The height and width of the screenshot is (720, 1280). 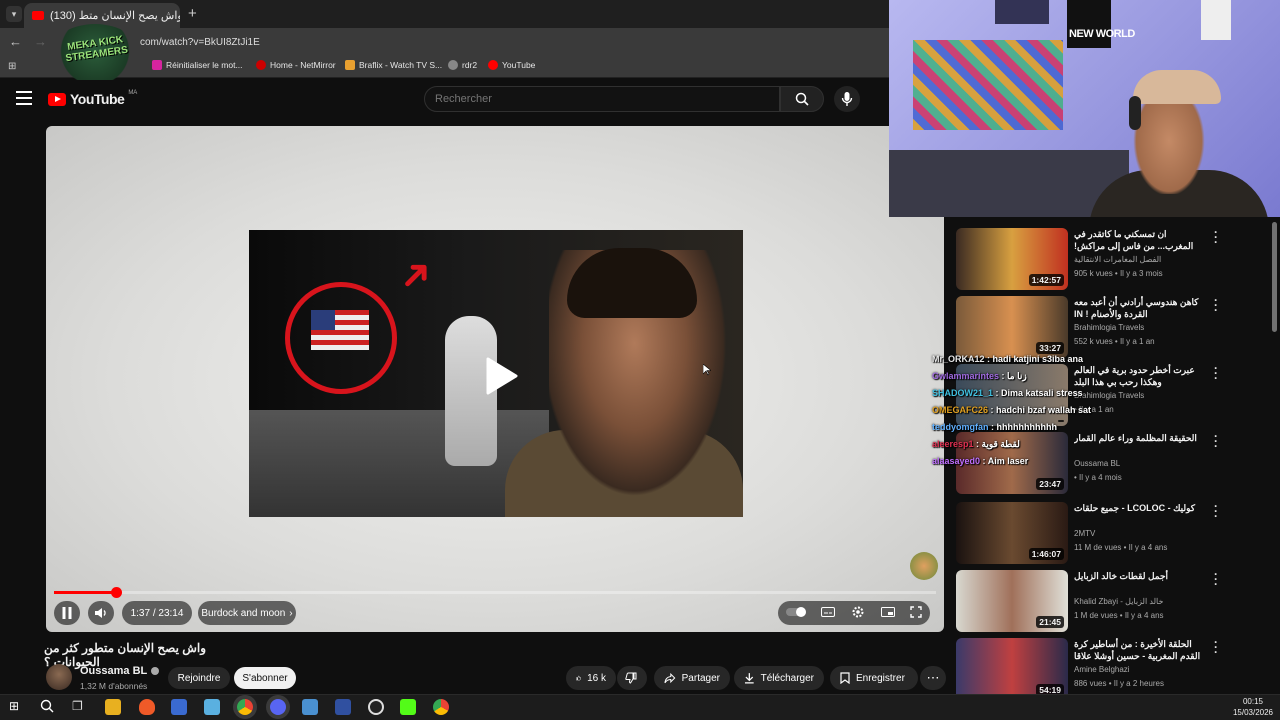 What do you see at coordinates (779, 678) in the screenshot?
I see `download-button: Télécharger` at bounding box center [779, 678].